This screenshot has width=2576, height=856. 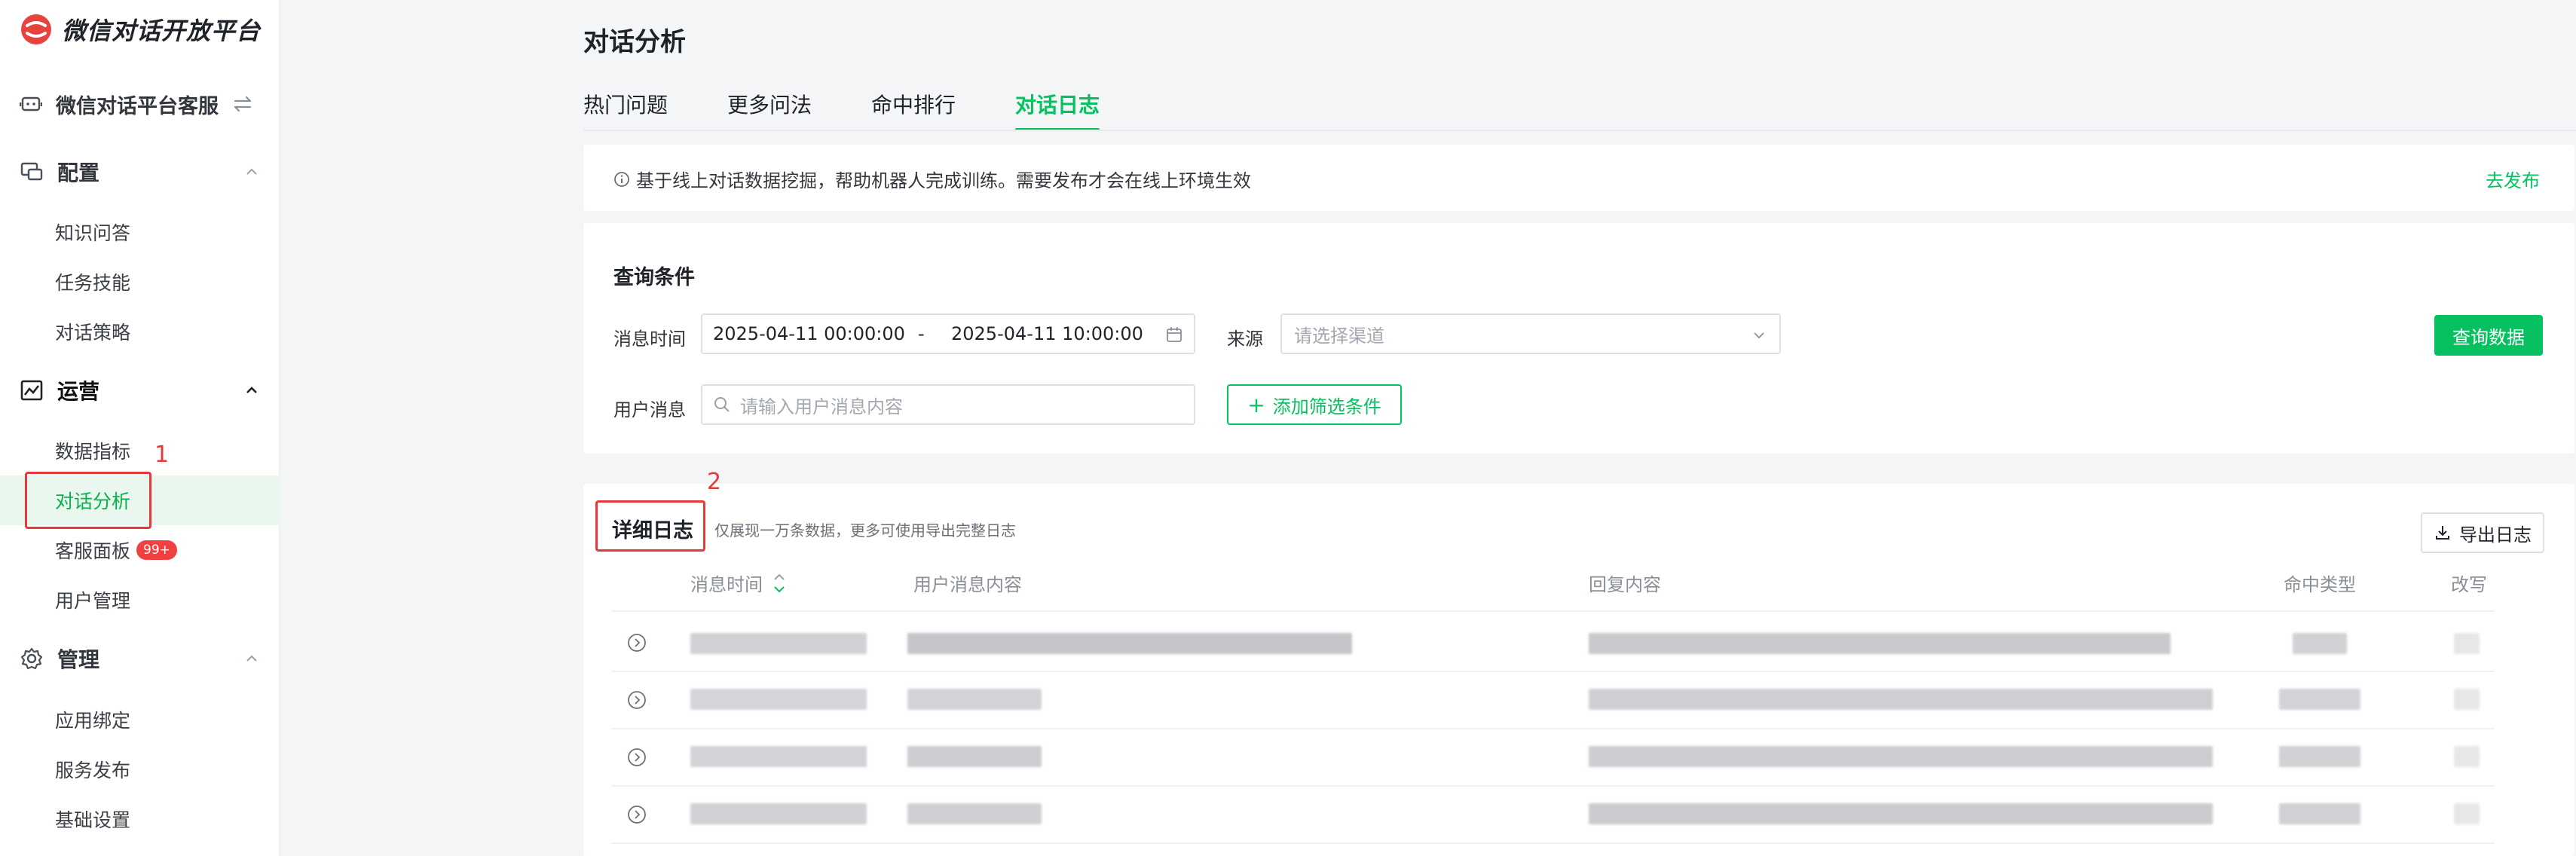 What do you see at coordinates (162, 455) in the screenshot?
I see `annotation-number-1: 1` at bounding box center [162, 455].